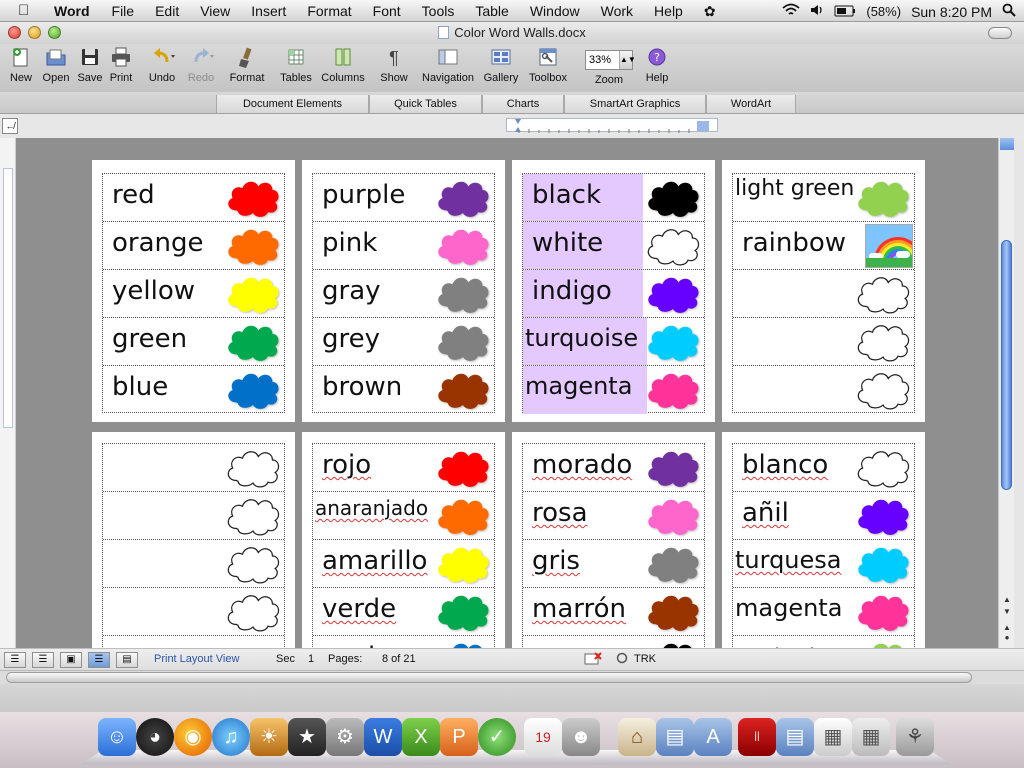 Image resolution: width=1024 pixels, height=768 pixels. I want to click on menu-app-word: Word, so click(72, 11).